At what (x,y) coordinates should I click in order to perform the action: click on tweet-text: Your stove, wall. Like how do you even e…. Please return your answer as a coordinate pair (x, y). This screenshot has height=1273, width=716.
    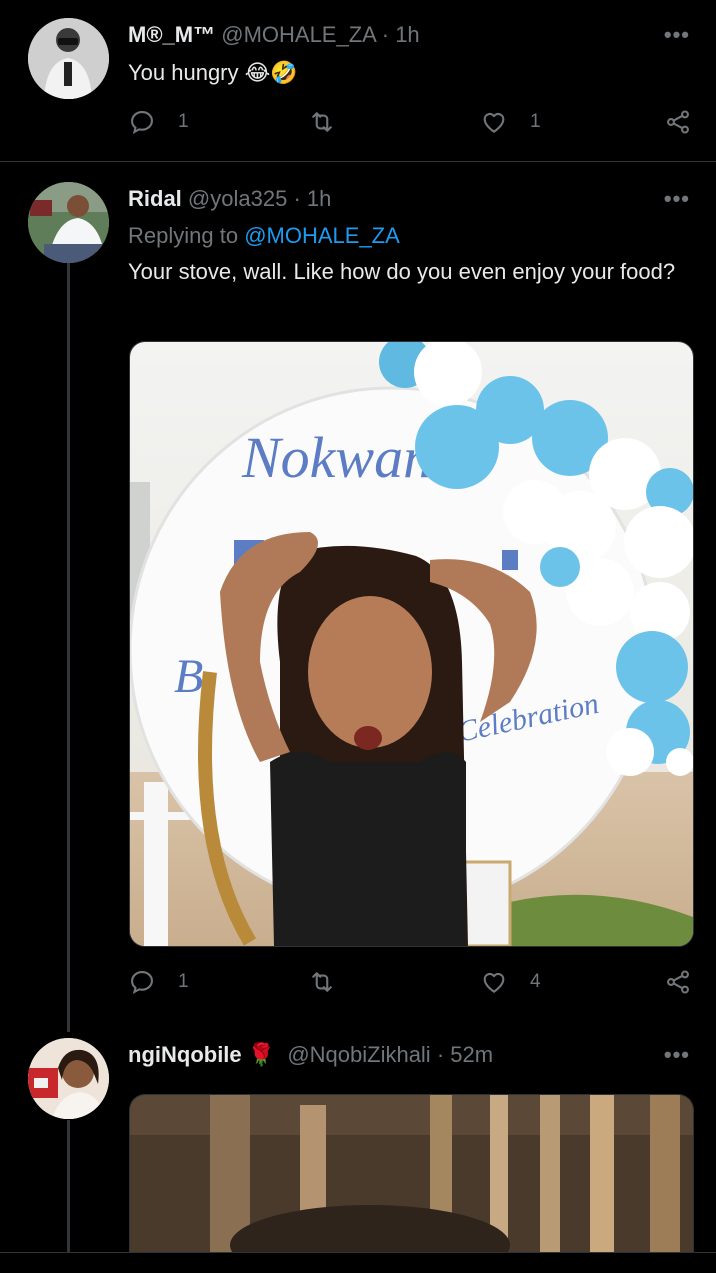
    Looking at the image, I should click on (402, 271).